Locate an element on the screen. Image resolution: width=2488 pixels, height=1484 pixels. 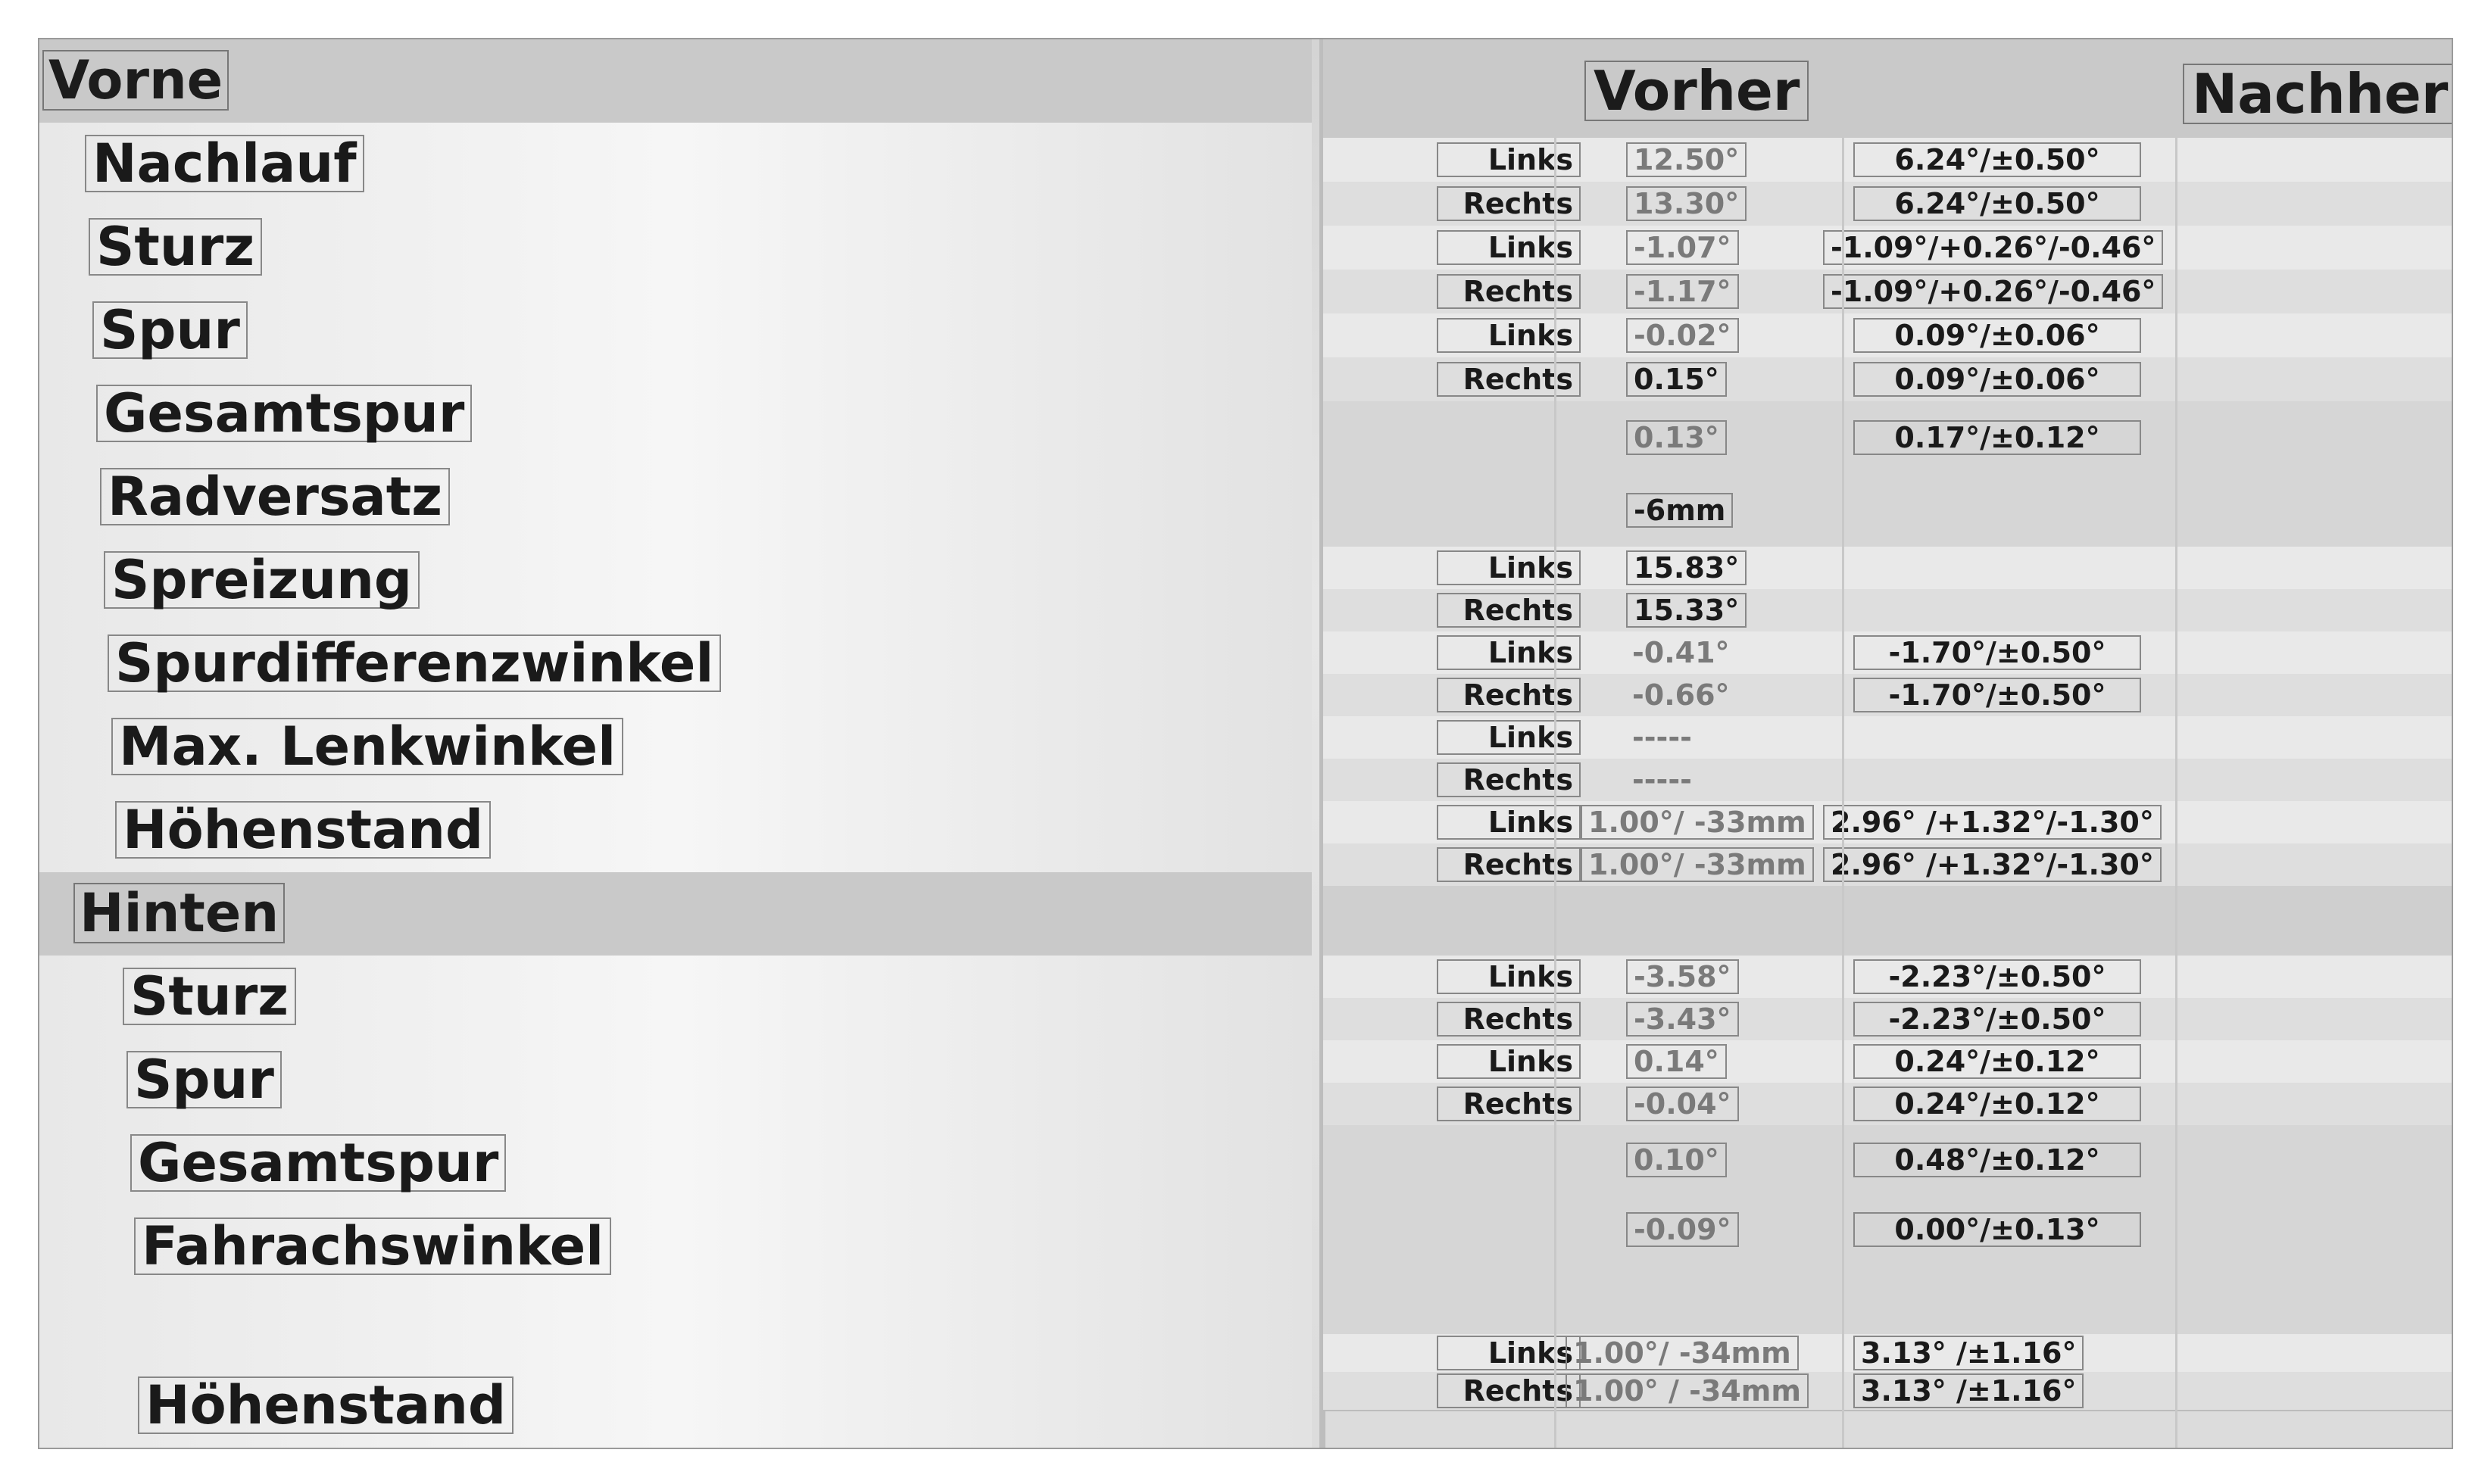
label-row: Spurdifferenzwinkel is located at coordinates (676, 665).